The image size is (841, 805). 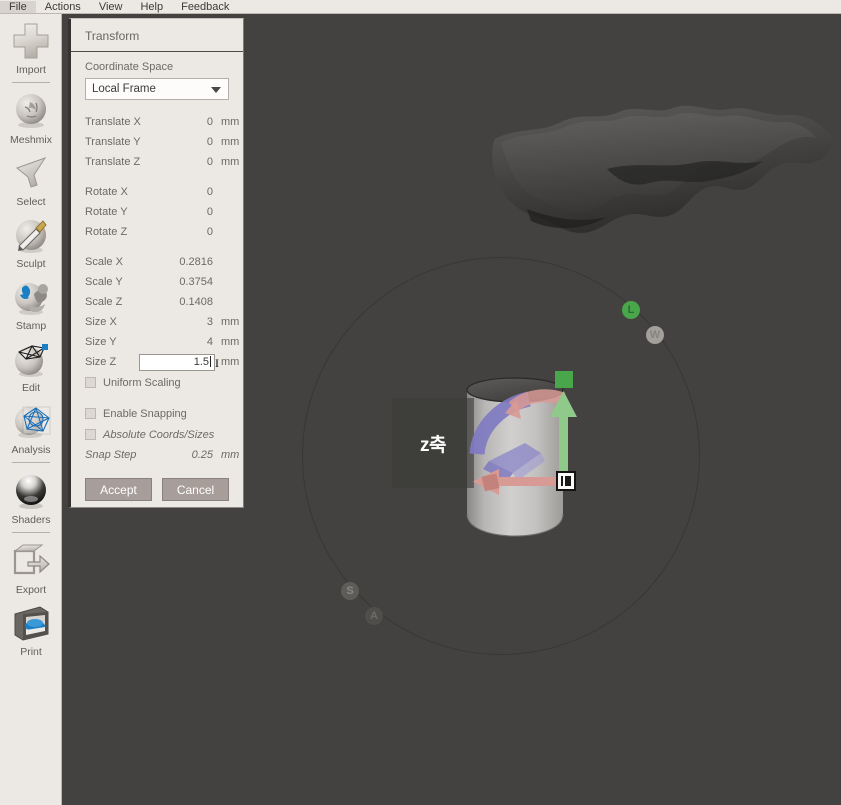 What do you see at coordinates (113, 162) in the screenshot?
I see `translate-z-label: Translate Z` at bounding box center [113, 162].